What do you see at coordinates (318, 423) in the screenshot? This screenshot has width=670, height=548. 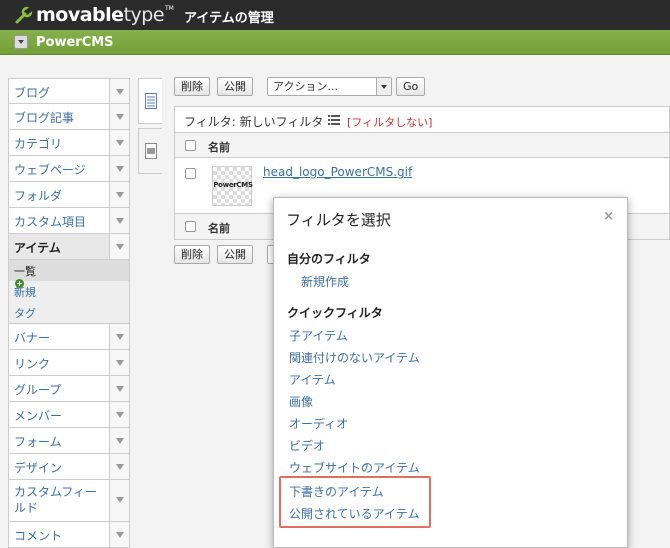 I see `quick-filter-audio: オーディオ` at bounding box center [318, 423].